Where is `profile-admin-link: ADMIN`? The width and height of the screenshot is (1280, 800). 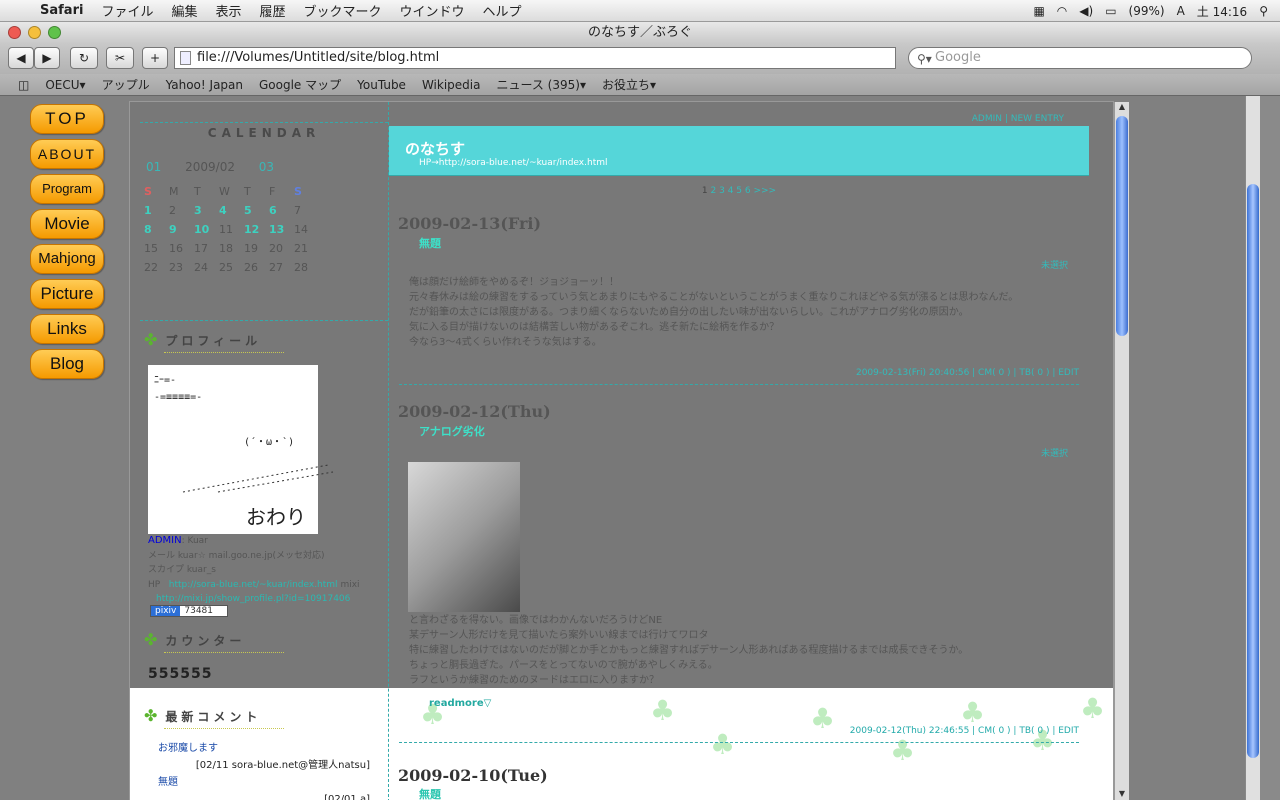
profile-admin-link: ADMIN is located at coordinates (165, 540).